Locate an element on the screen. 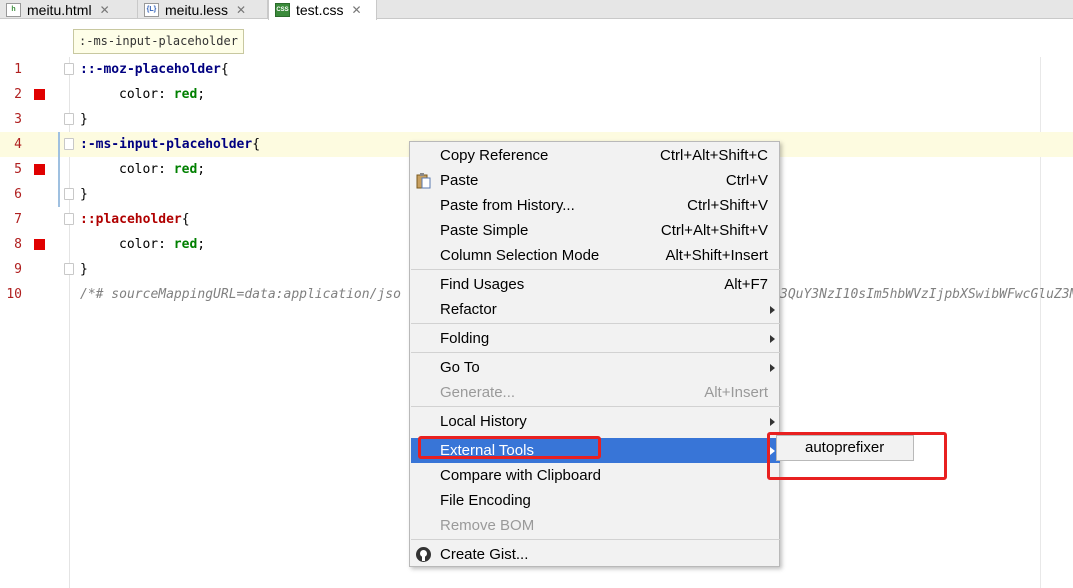 This screenshot has width=1073, height=588. menu-item-label: Paste Simple is located at coordinates (484, 230).